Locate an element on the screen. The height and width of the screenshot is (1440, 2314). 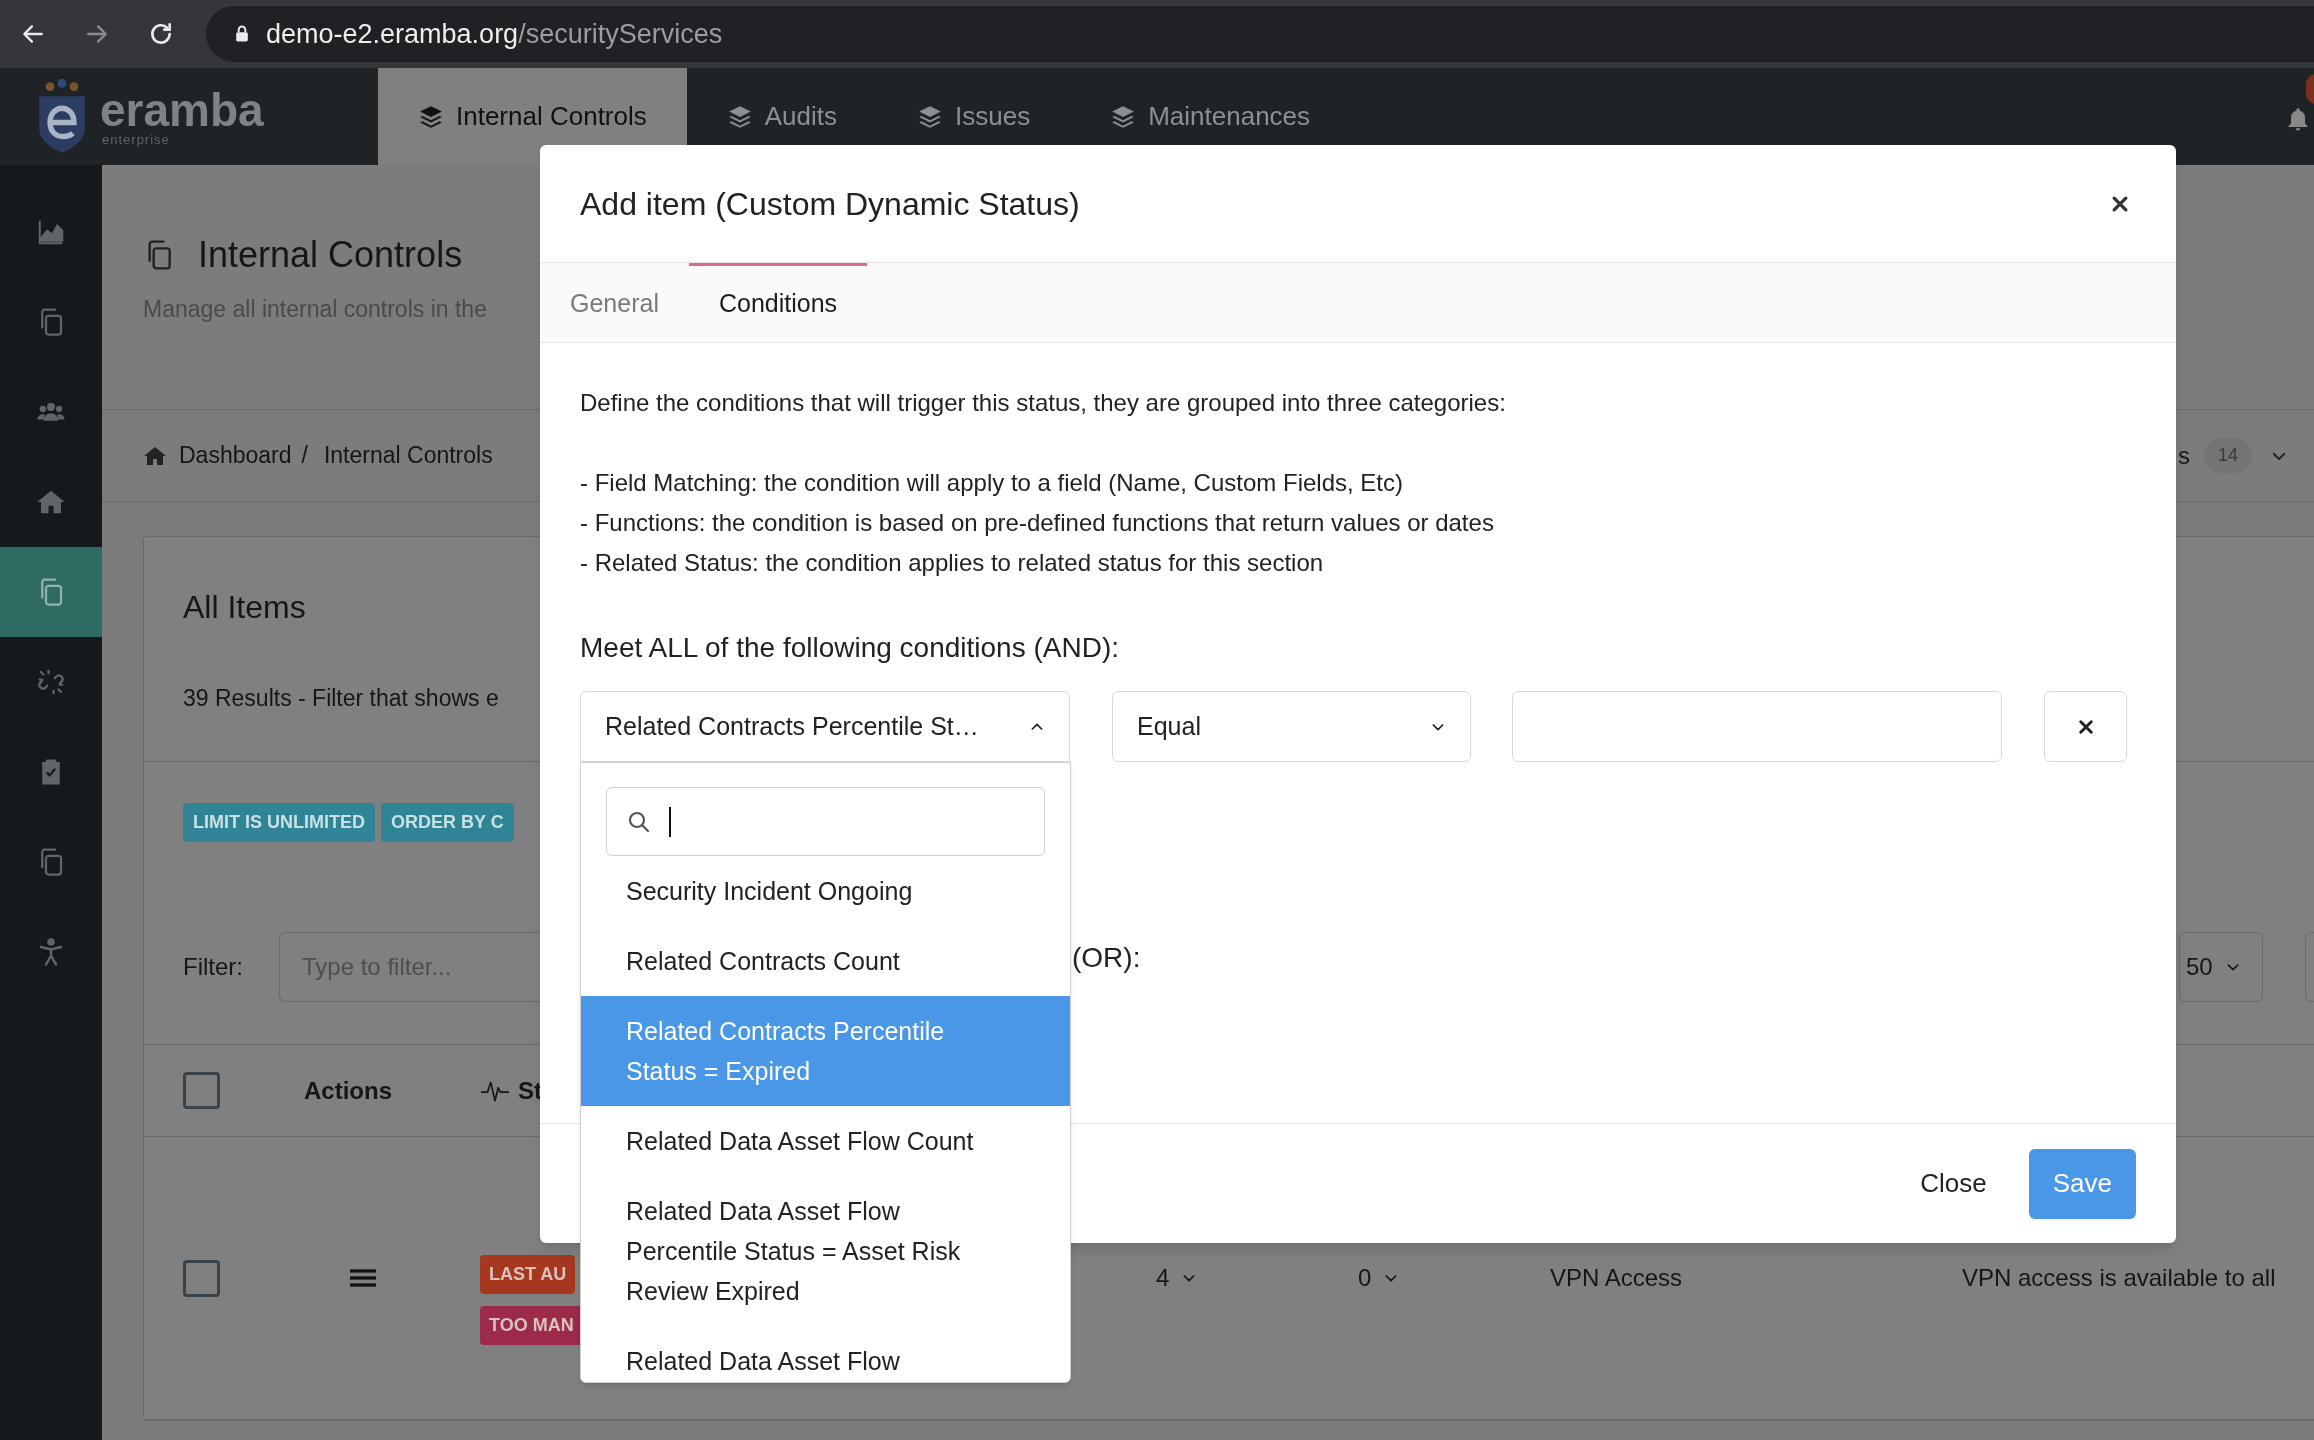
search-icon is located at coordinates (639, 821).